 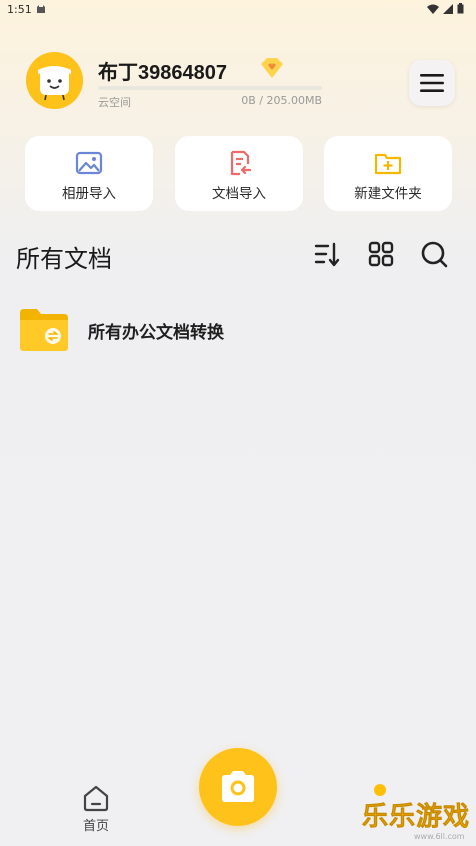 I want to click on hamburger-menu-icon, so click(x=432, y=83).